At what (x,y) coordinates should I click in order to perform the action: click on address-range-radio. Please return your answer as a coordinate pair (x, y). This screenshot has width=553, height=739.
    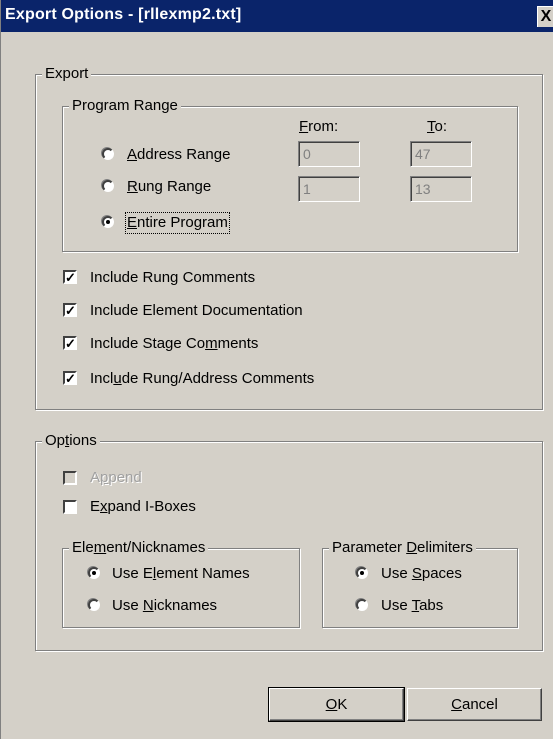
    Looking at the image, I should click on (108, 154).